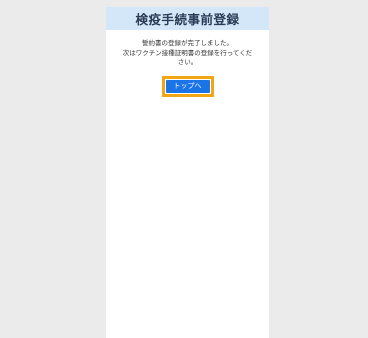  I want to click on button-focus-highlight: トップへ, so click(187, 86).